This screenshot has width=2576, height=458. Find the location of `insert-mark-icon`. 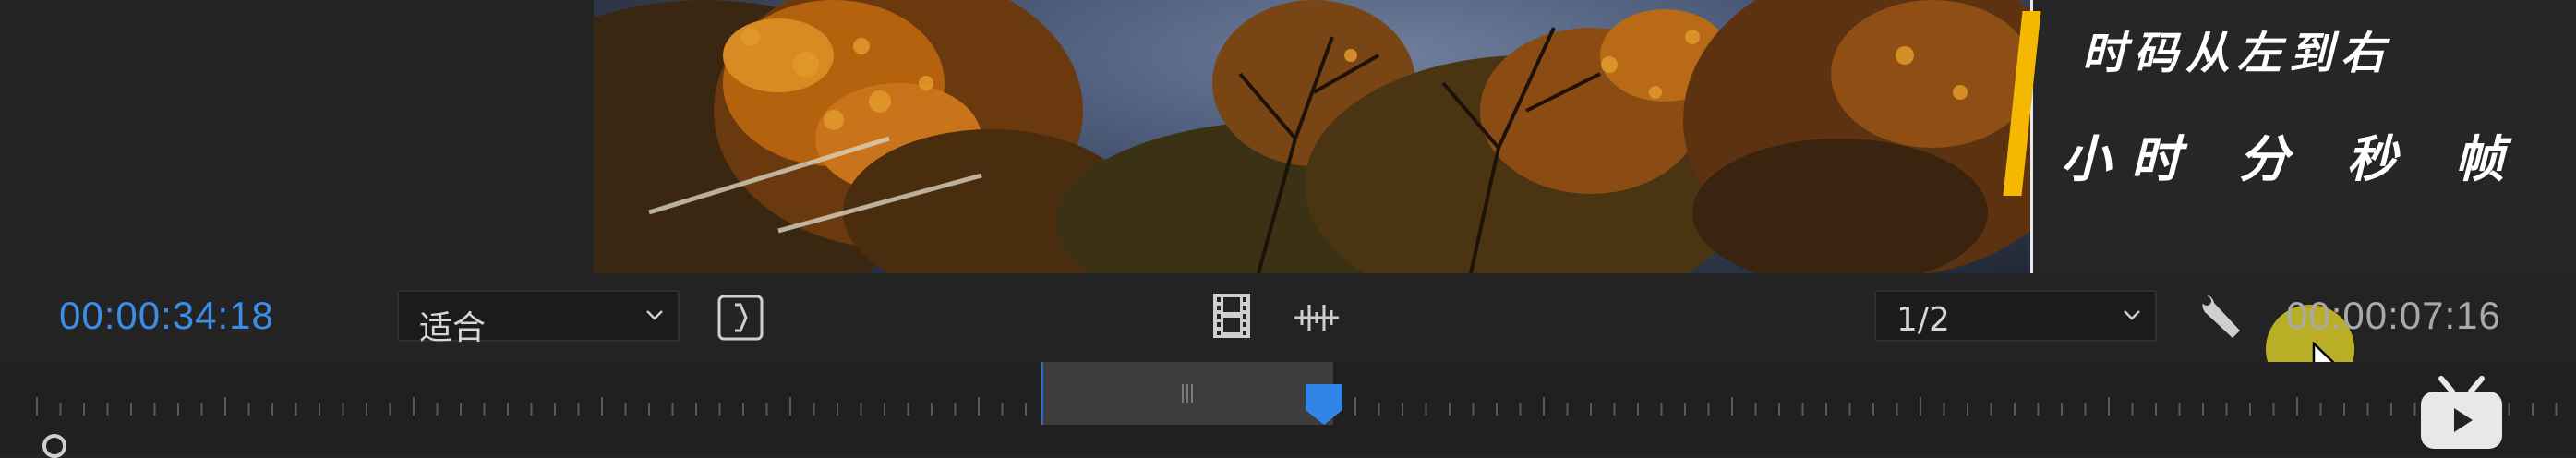

insert-mark-icon is located at coordinates (740, 320).